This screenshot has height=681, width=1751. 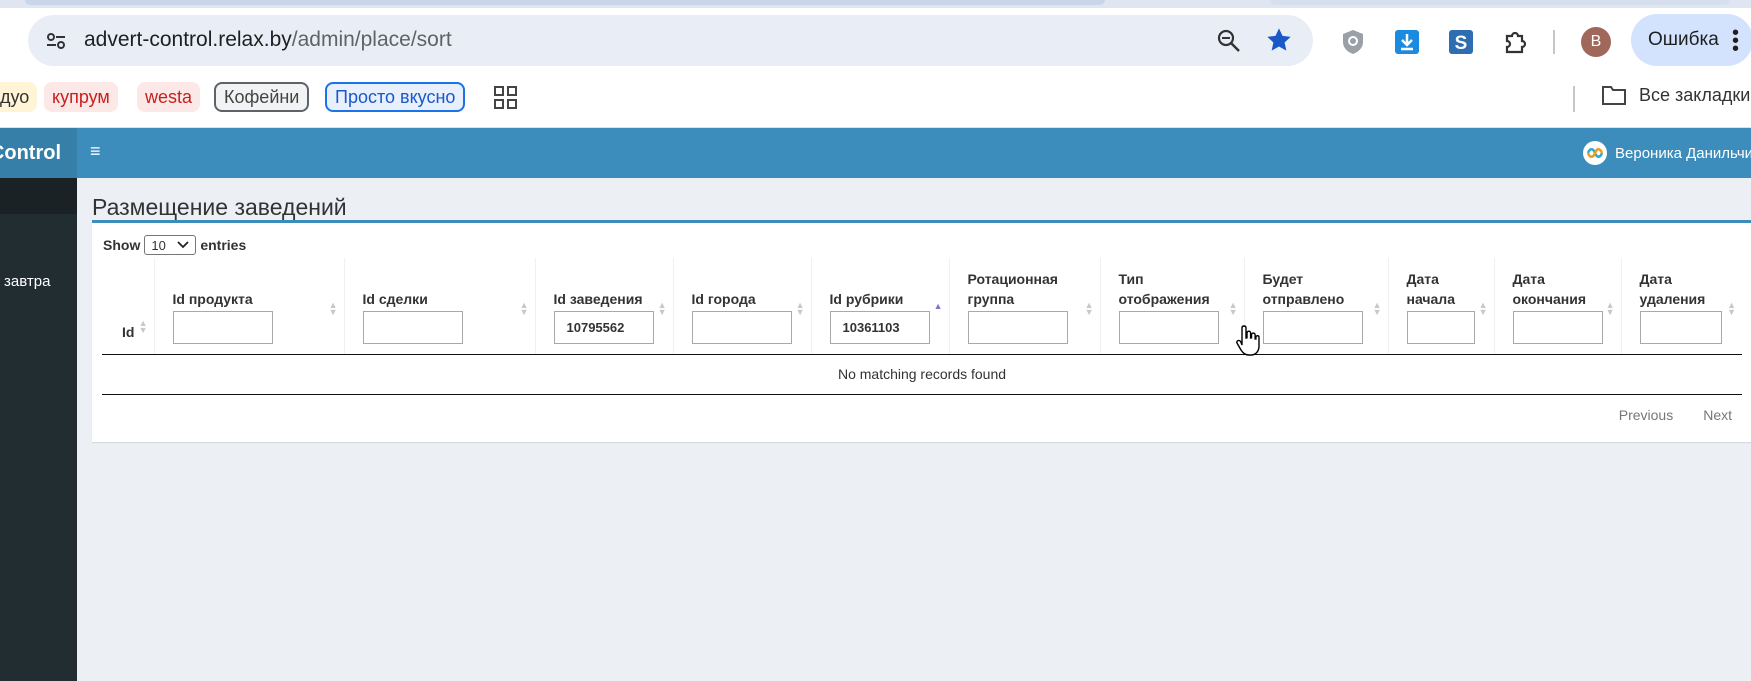 I want to click on tab-strip, so click(x=875, y=4).